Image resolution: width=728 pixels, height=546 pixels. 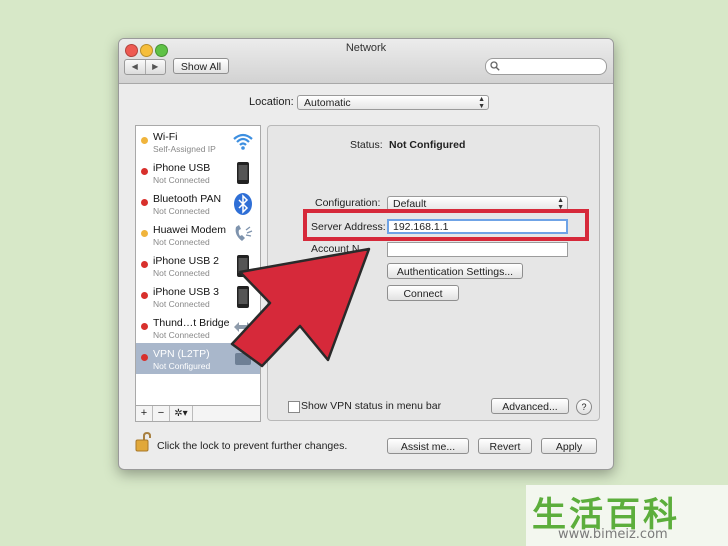 What do you see at coordinates (366, 48) in the screenshot?
I see `window-title: Network` at bounding box center [366, 48].